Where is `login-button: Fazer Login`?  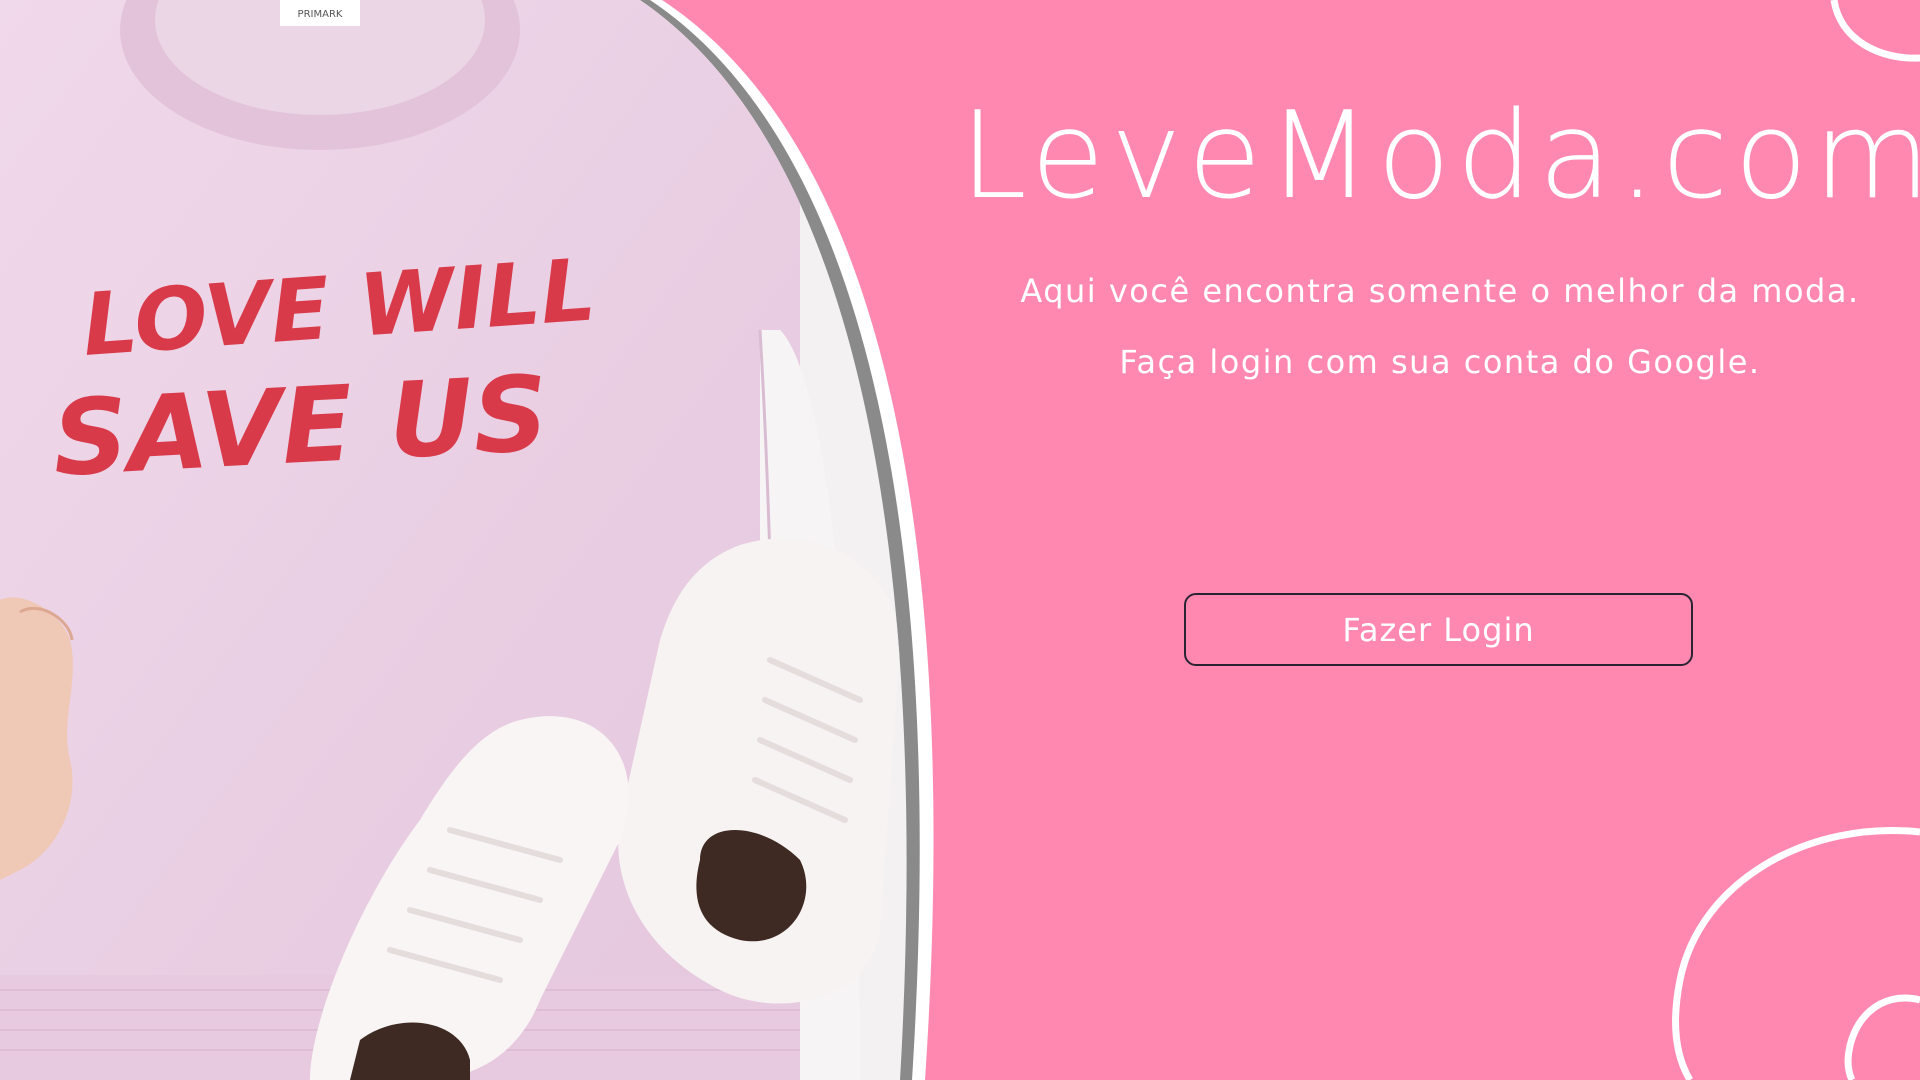 login-button: Fazer Login is located at coordinates (1438, 629).